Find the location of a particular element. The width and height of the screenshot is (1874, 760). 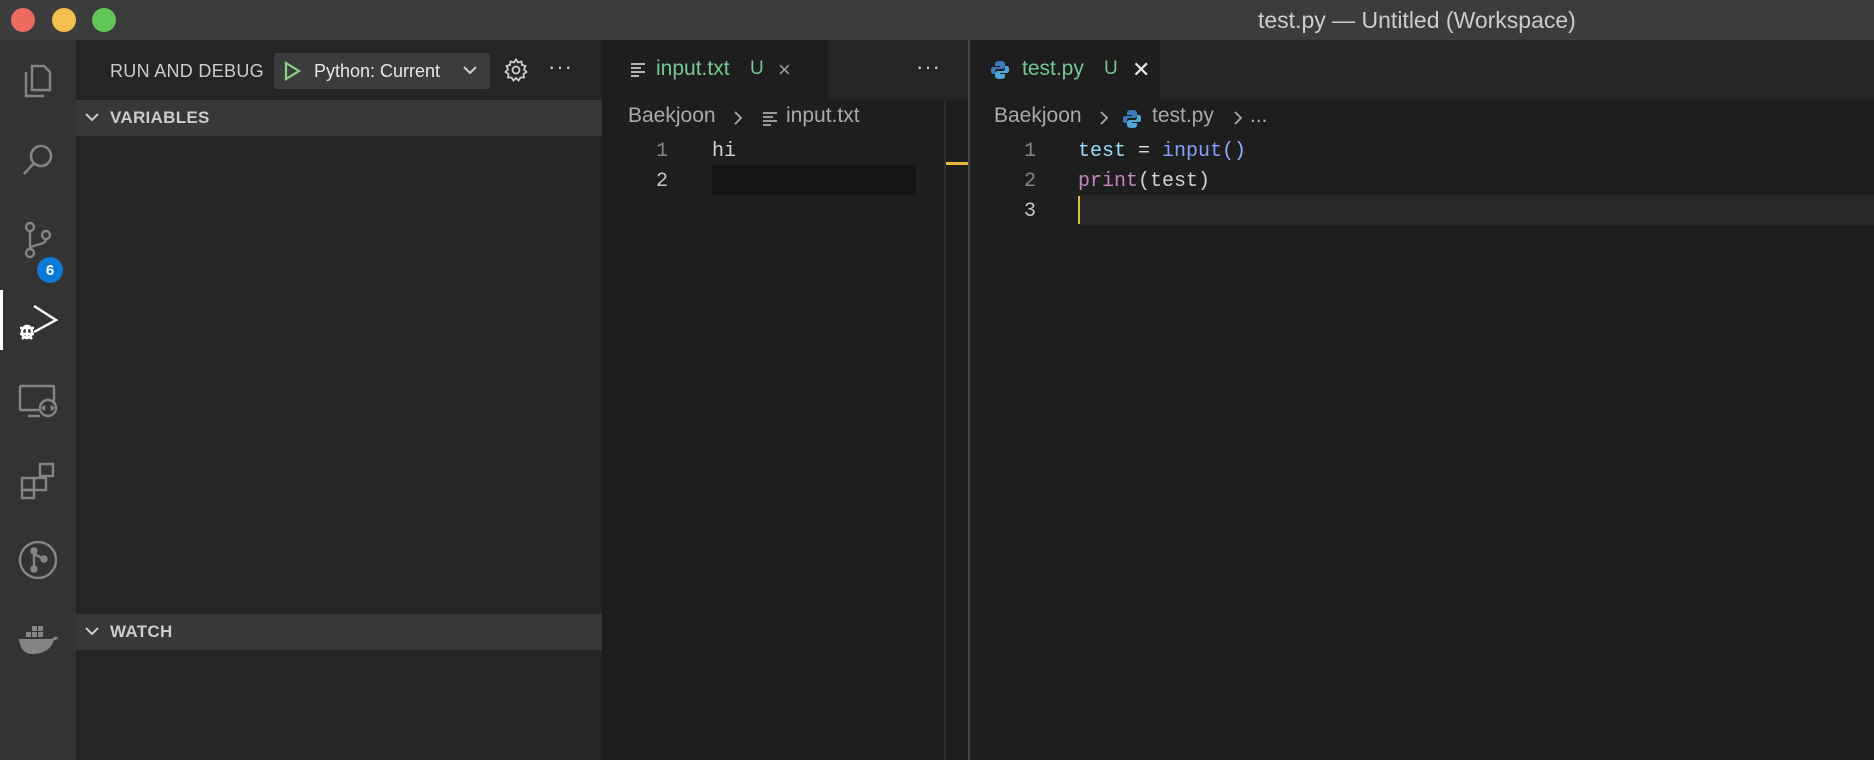

minimap-cursor-marker is located at coordinates (958, 163).